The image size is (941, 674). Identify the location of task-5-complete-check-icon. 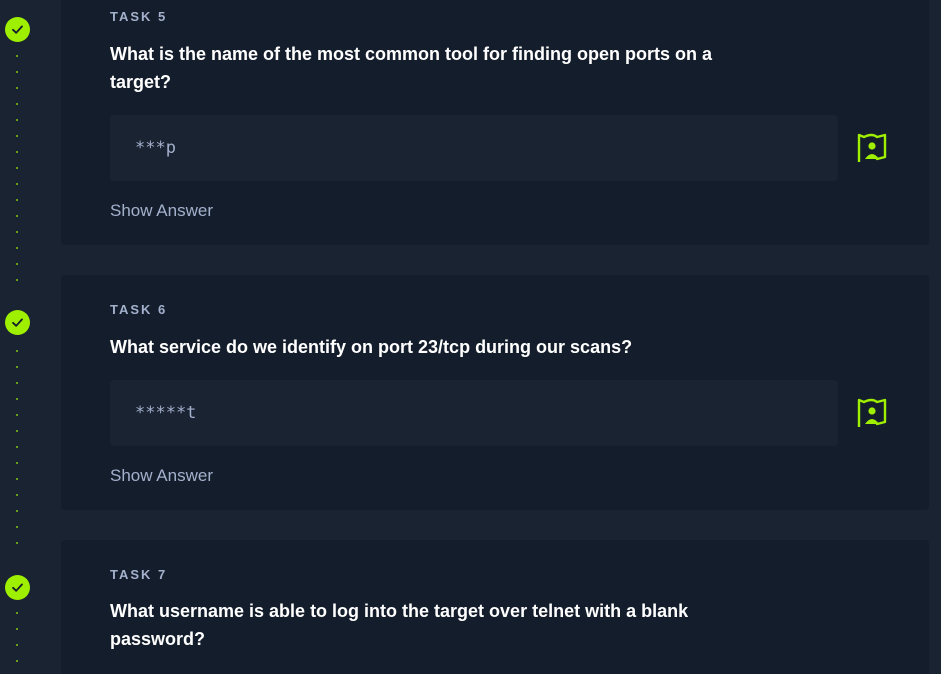
(17, 29).